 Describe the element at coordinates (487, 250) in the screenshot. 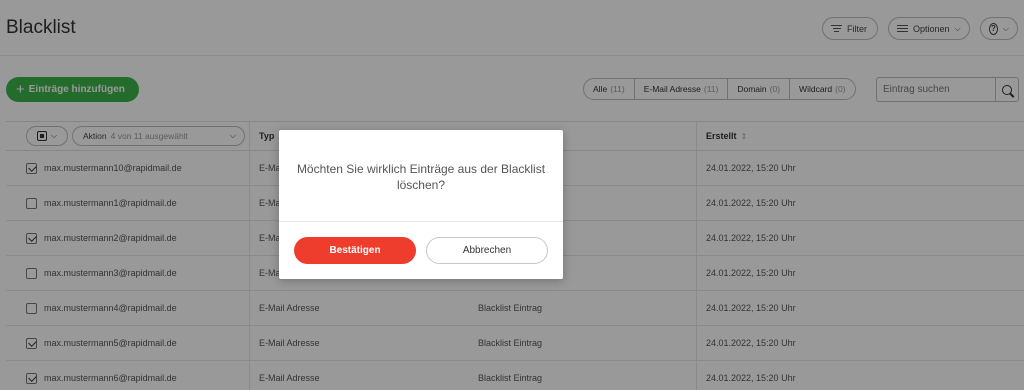

I see `cancel-button: Abbrechen` at that location.